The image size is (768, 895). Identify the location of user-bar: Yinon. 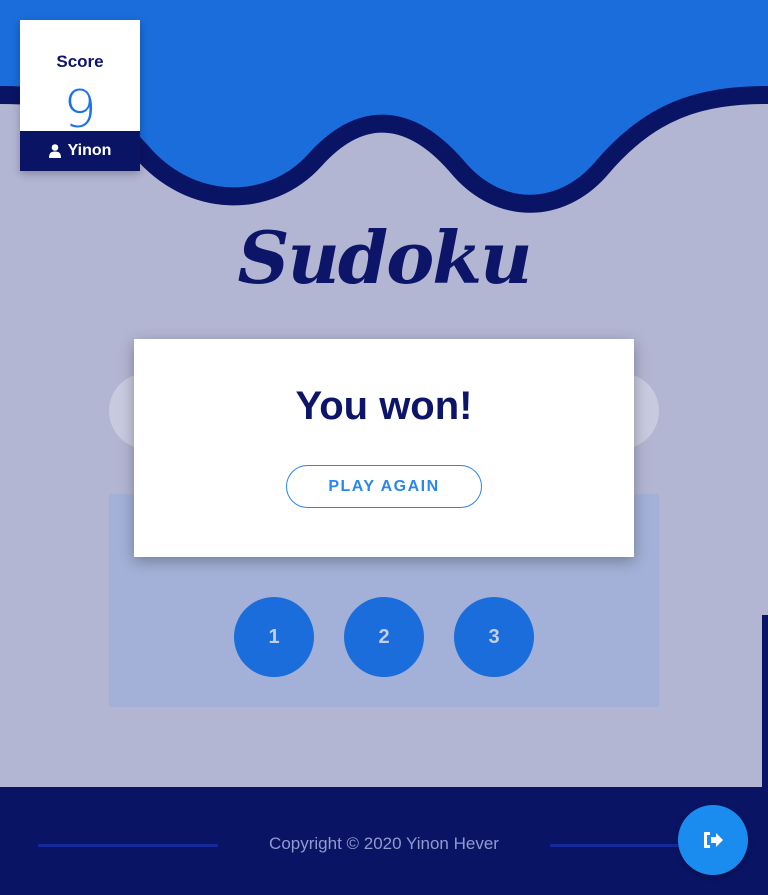
(80, 151).